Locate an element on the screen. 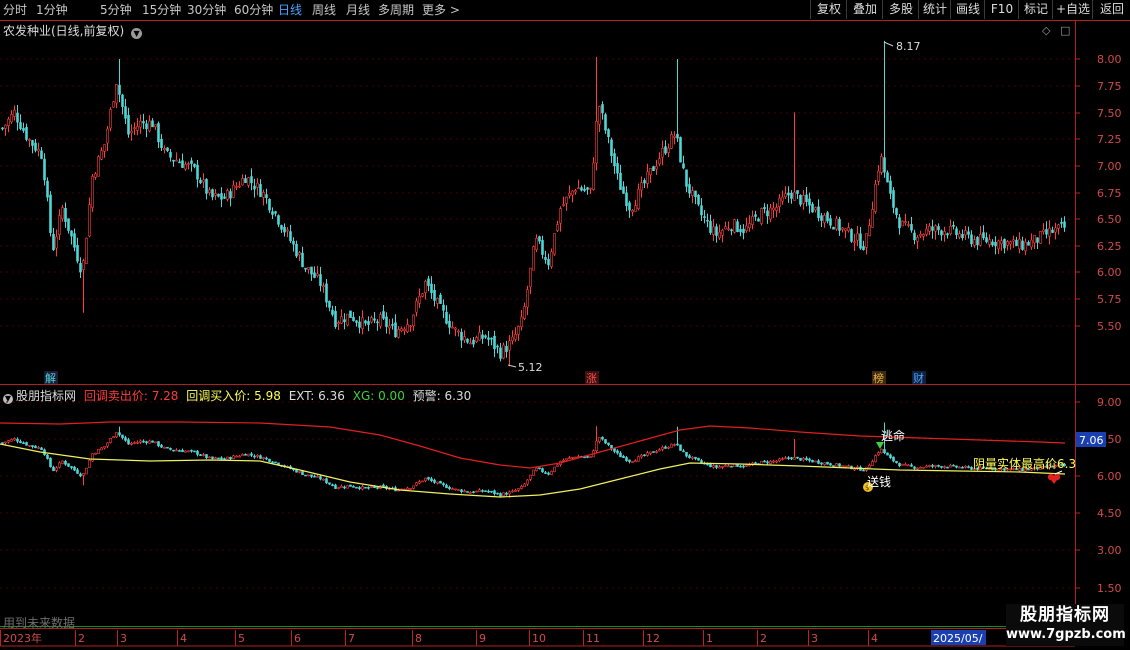 The image size is (1130, 650). price-label: 5.50 is located at coordinates (1109, 326).